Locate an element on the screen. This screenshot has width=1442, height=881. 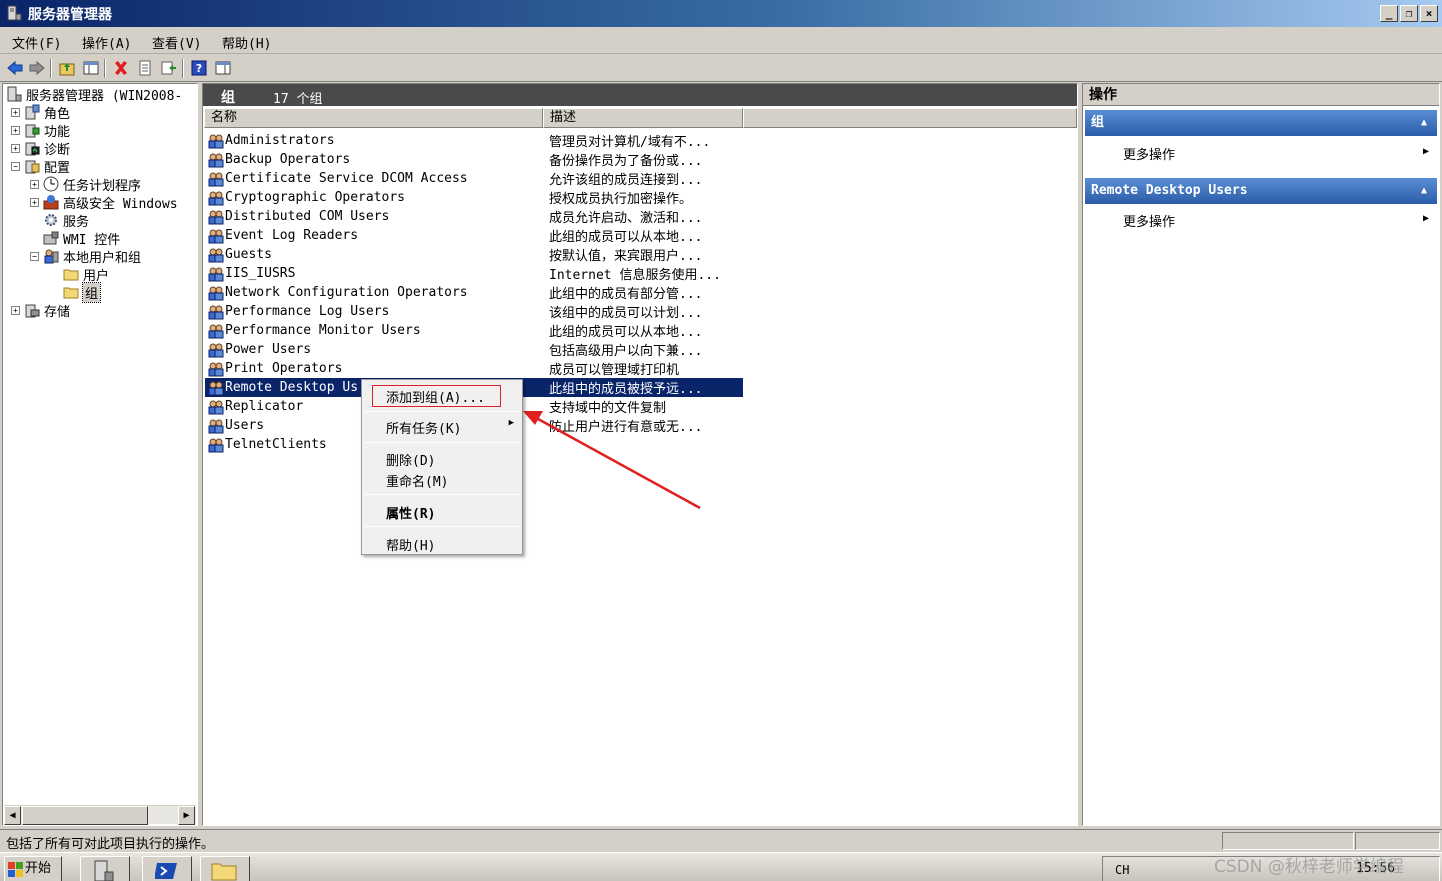
actions-section-remote-desktop-users: Remote Desktop Users ▲ is located at coordinates (1261, 191).